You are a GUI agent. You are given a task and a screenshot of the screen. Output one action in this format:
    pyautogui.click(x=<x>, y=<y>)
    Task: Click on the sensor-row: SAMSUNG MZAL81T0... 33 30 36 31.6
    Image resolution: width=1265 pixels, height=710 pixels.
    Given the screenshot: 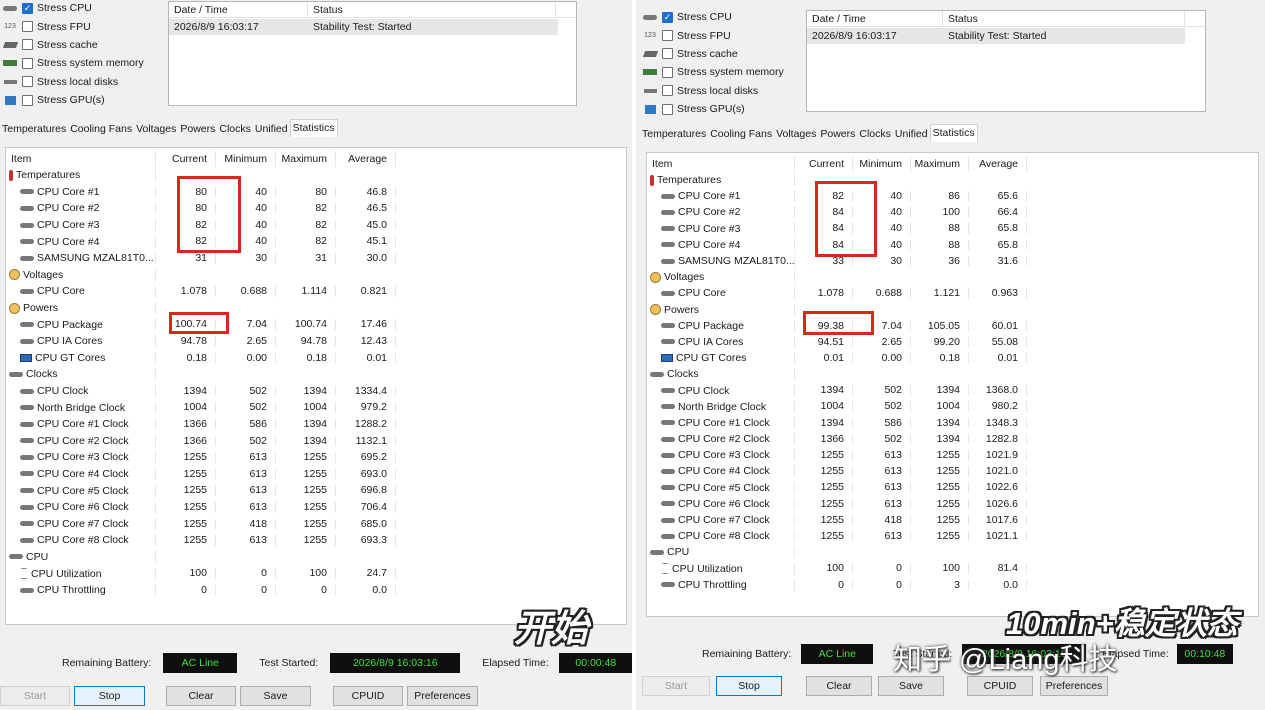 What is the action you would take?
    pyautogui.click(x=952, y=261)
    